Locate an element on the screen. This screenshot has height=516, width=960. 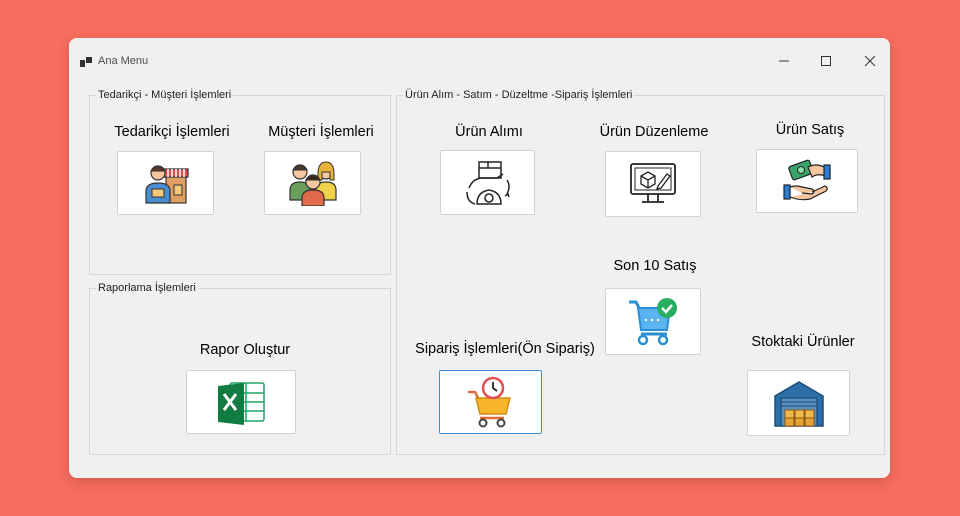
window-title: Ana Menu is located at coordinates (123, 61).